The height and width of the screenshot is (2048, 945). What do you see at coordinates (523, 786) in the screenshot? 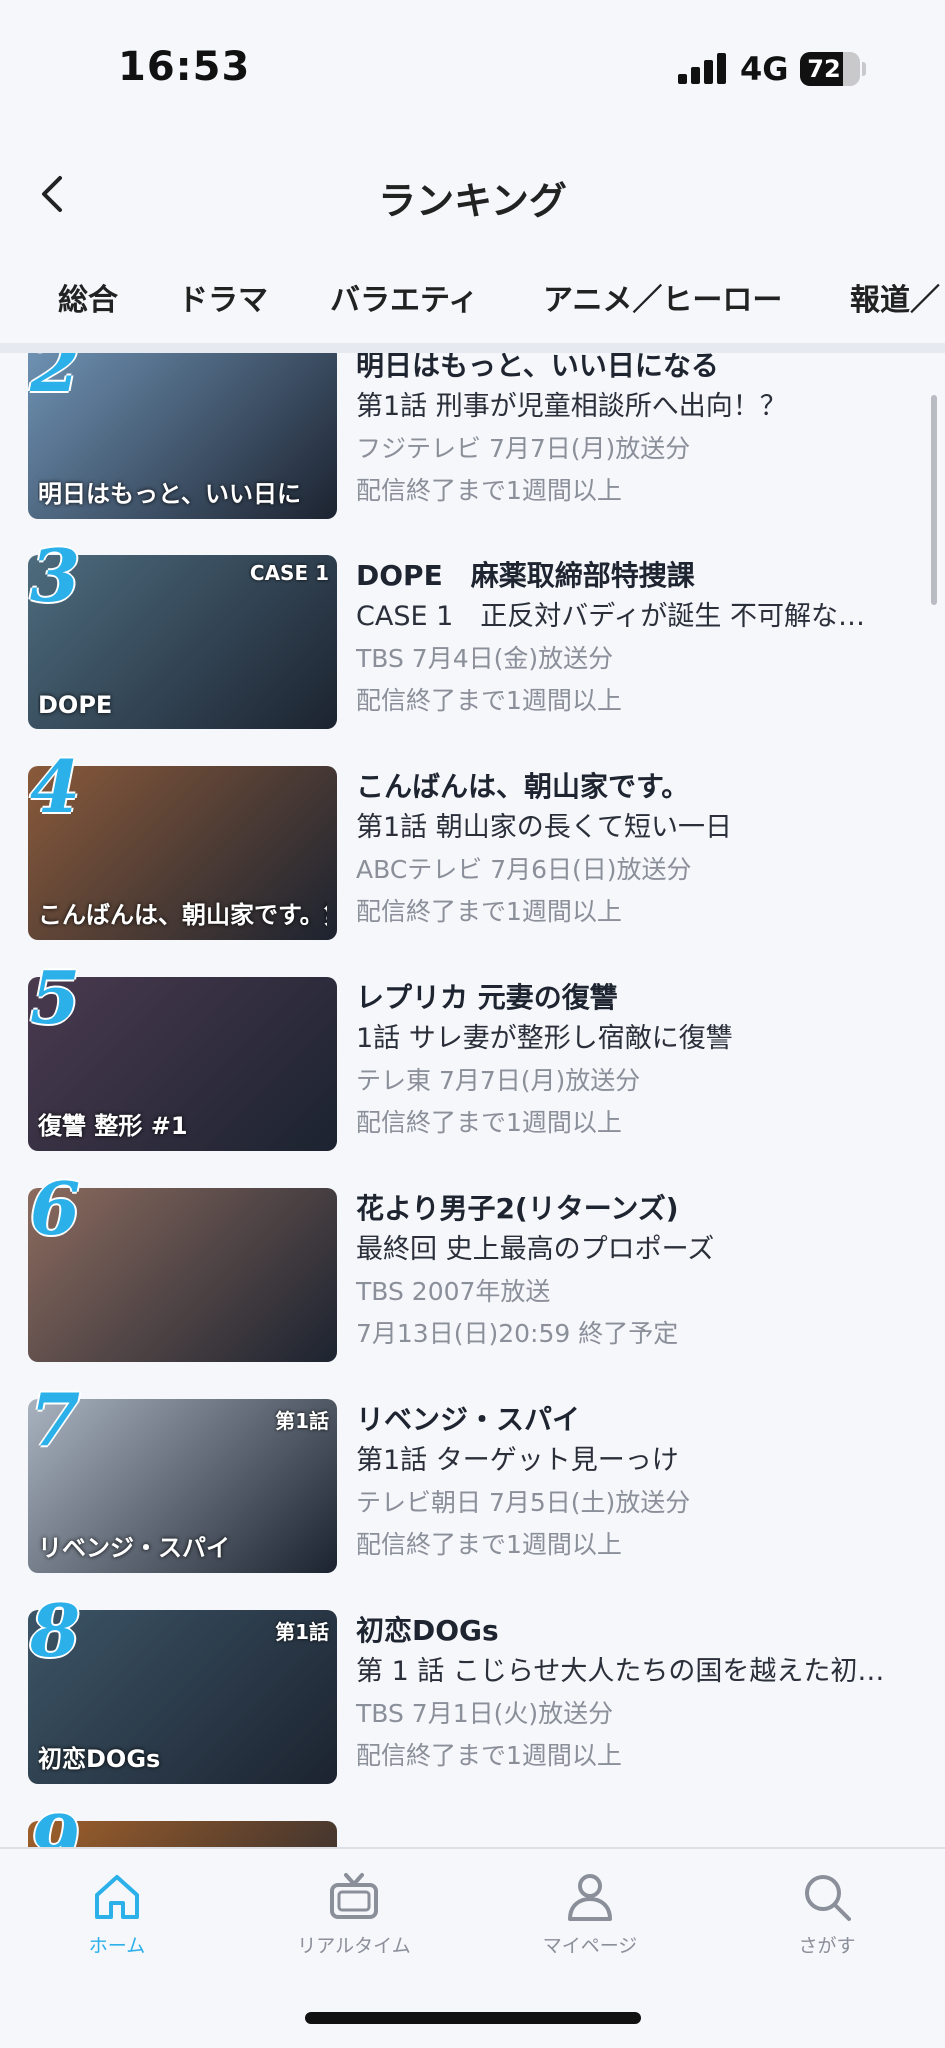
I see `item-title: こんばんは、朝山家です。` at bounding box center [523, 786].